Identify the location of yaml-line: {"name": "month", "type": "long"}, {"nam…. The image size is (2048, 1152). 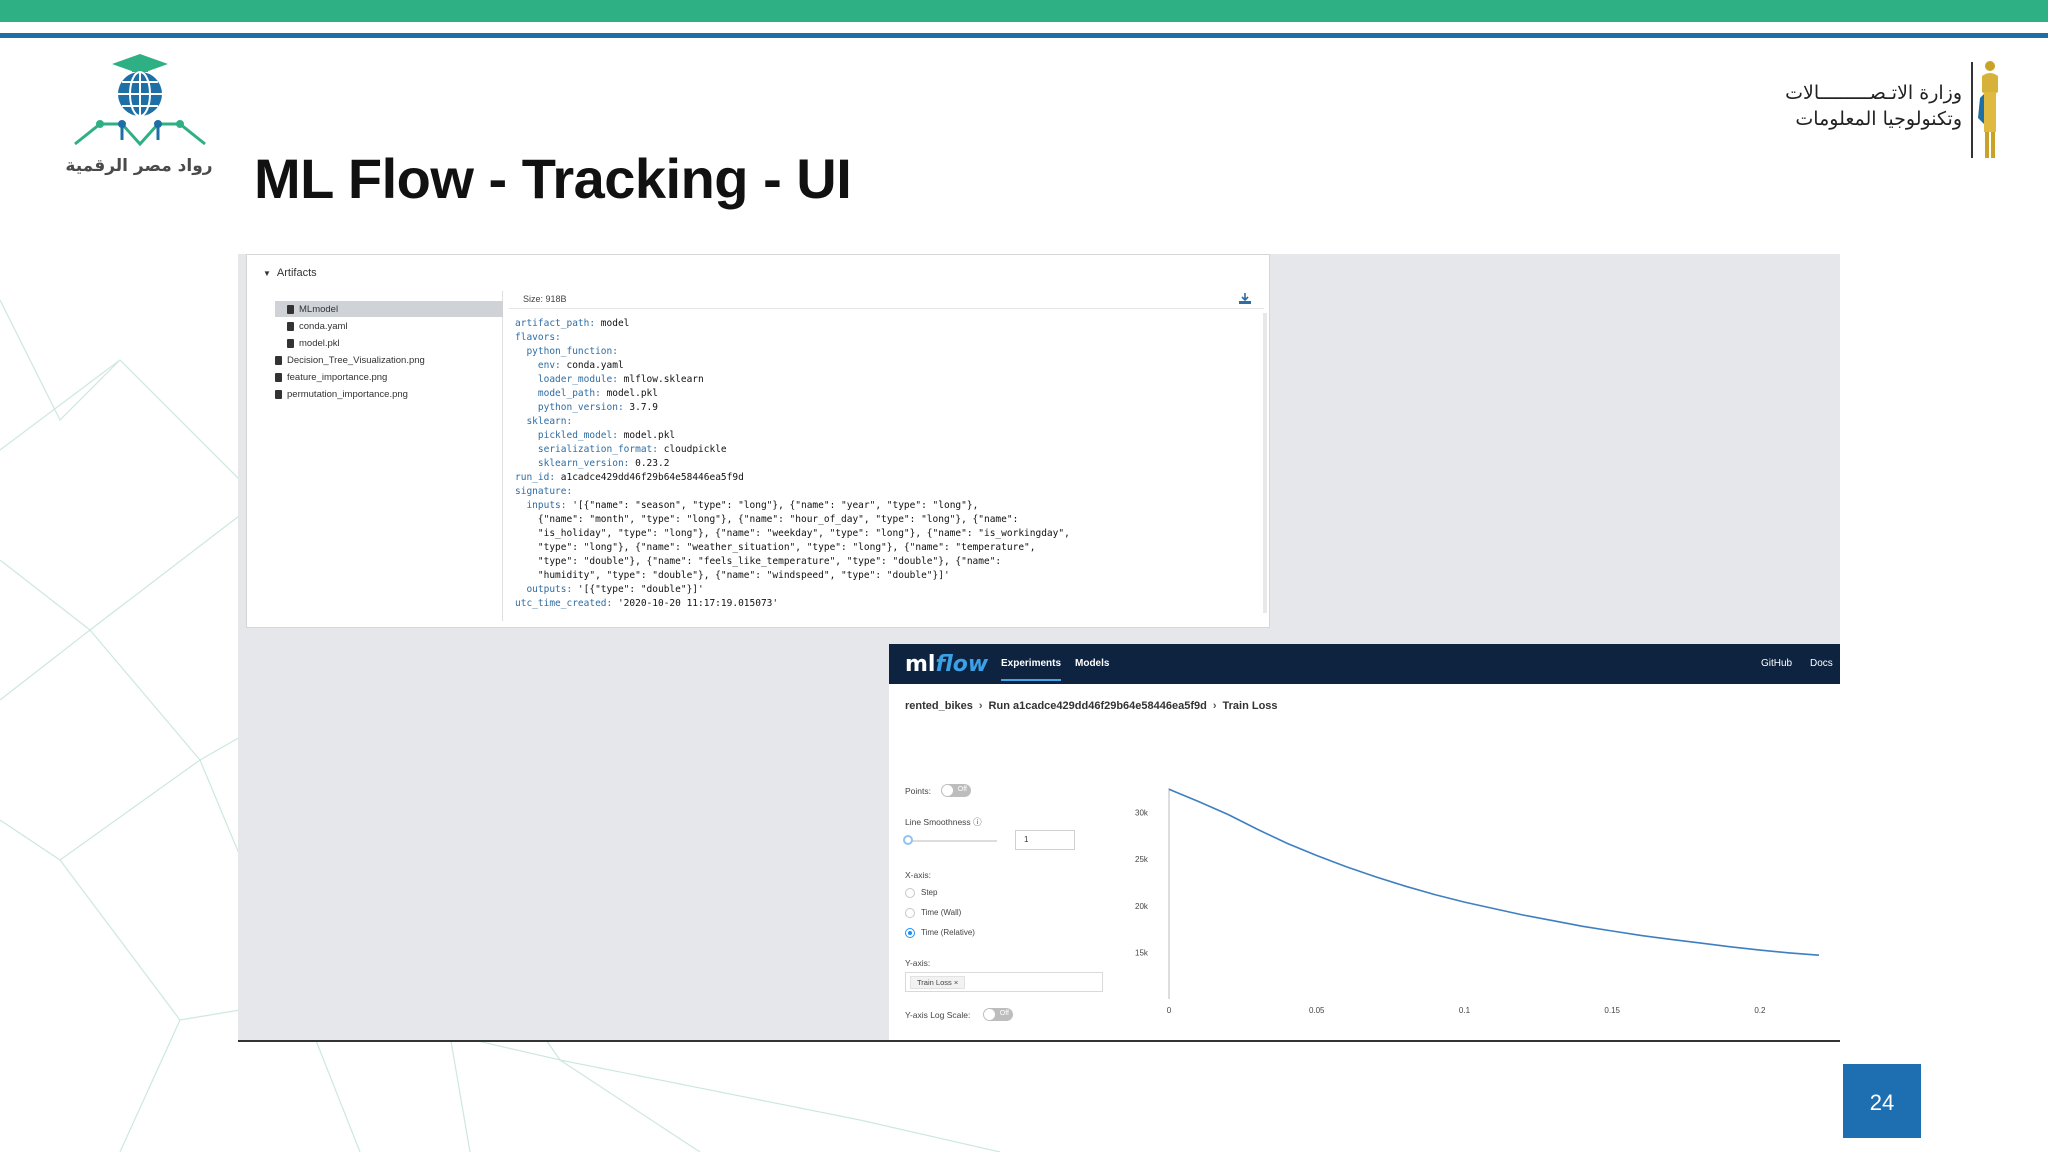
(885, 520).